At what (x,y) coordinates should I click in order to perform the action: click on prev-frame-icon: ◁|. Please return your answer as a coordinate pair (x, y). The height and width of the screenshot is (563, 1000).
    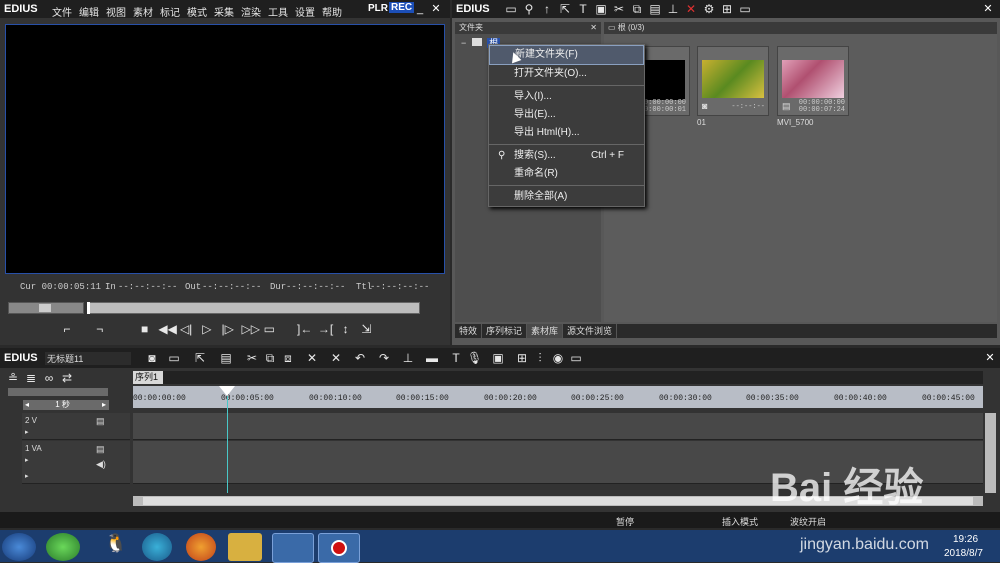
    Looking at the image, I should click on (186, 329).